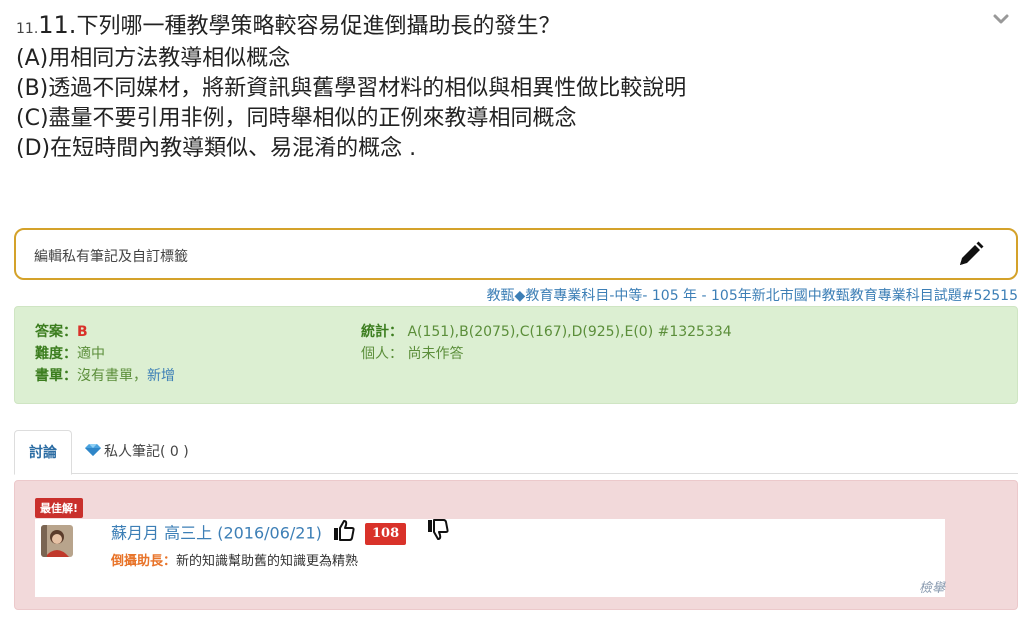  Describe the element at coordinates (59, 508) in the screenshot. I see `best-answer-badge: 最佳解!` at that location.